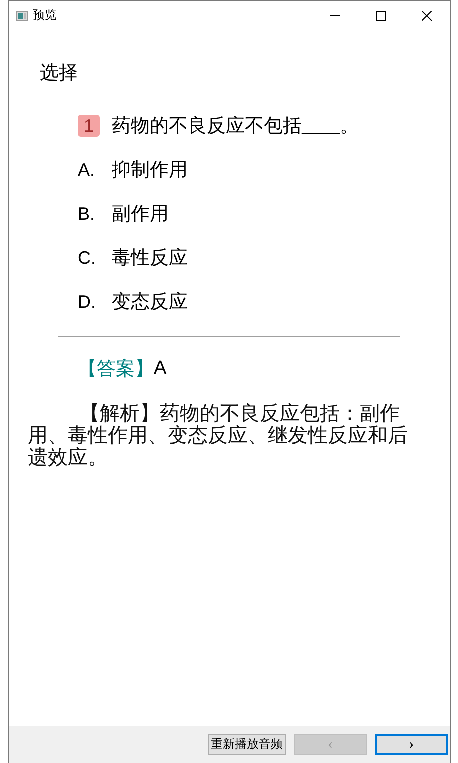 Image resolution: width=458 pixels, height=763 pixels. I want to click on answer-value: A, so click(160, 369).